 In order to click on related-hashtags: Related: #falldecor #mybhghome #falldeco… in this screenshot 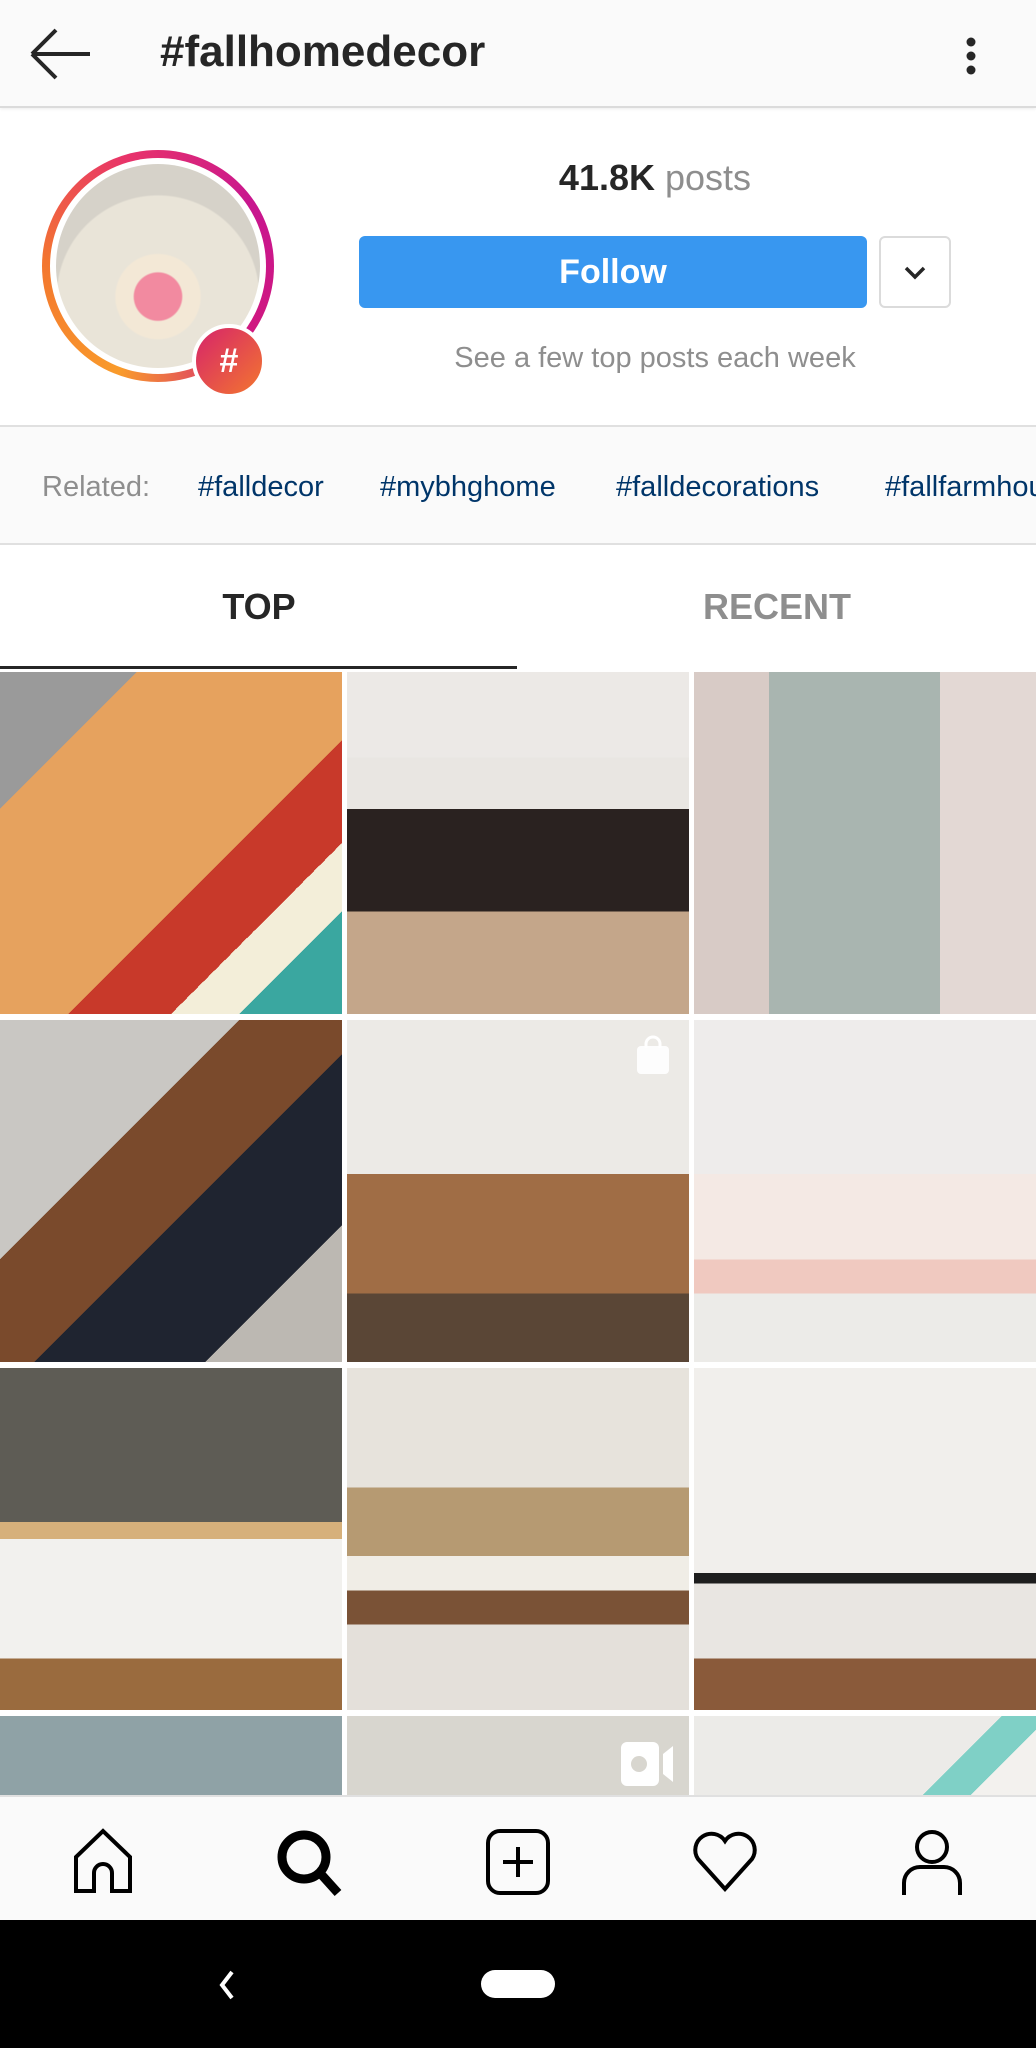, I will do `click(518, 485)`.